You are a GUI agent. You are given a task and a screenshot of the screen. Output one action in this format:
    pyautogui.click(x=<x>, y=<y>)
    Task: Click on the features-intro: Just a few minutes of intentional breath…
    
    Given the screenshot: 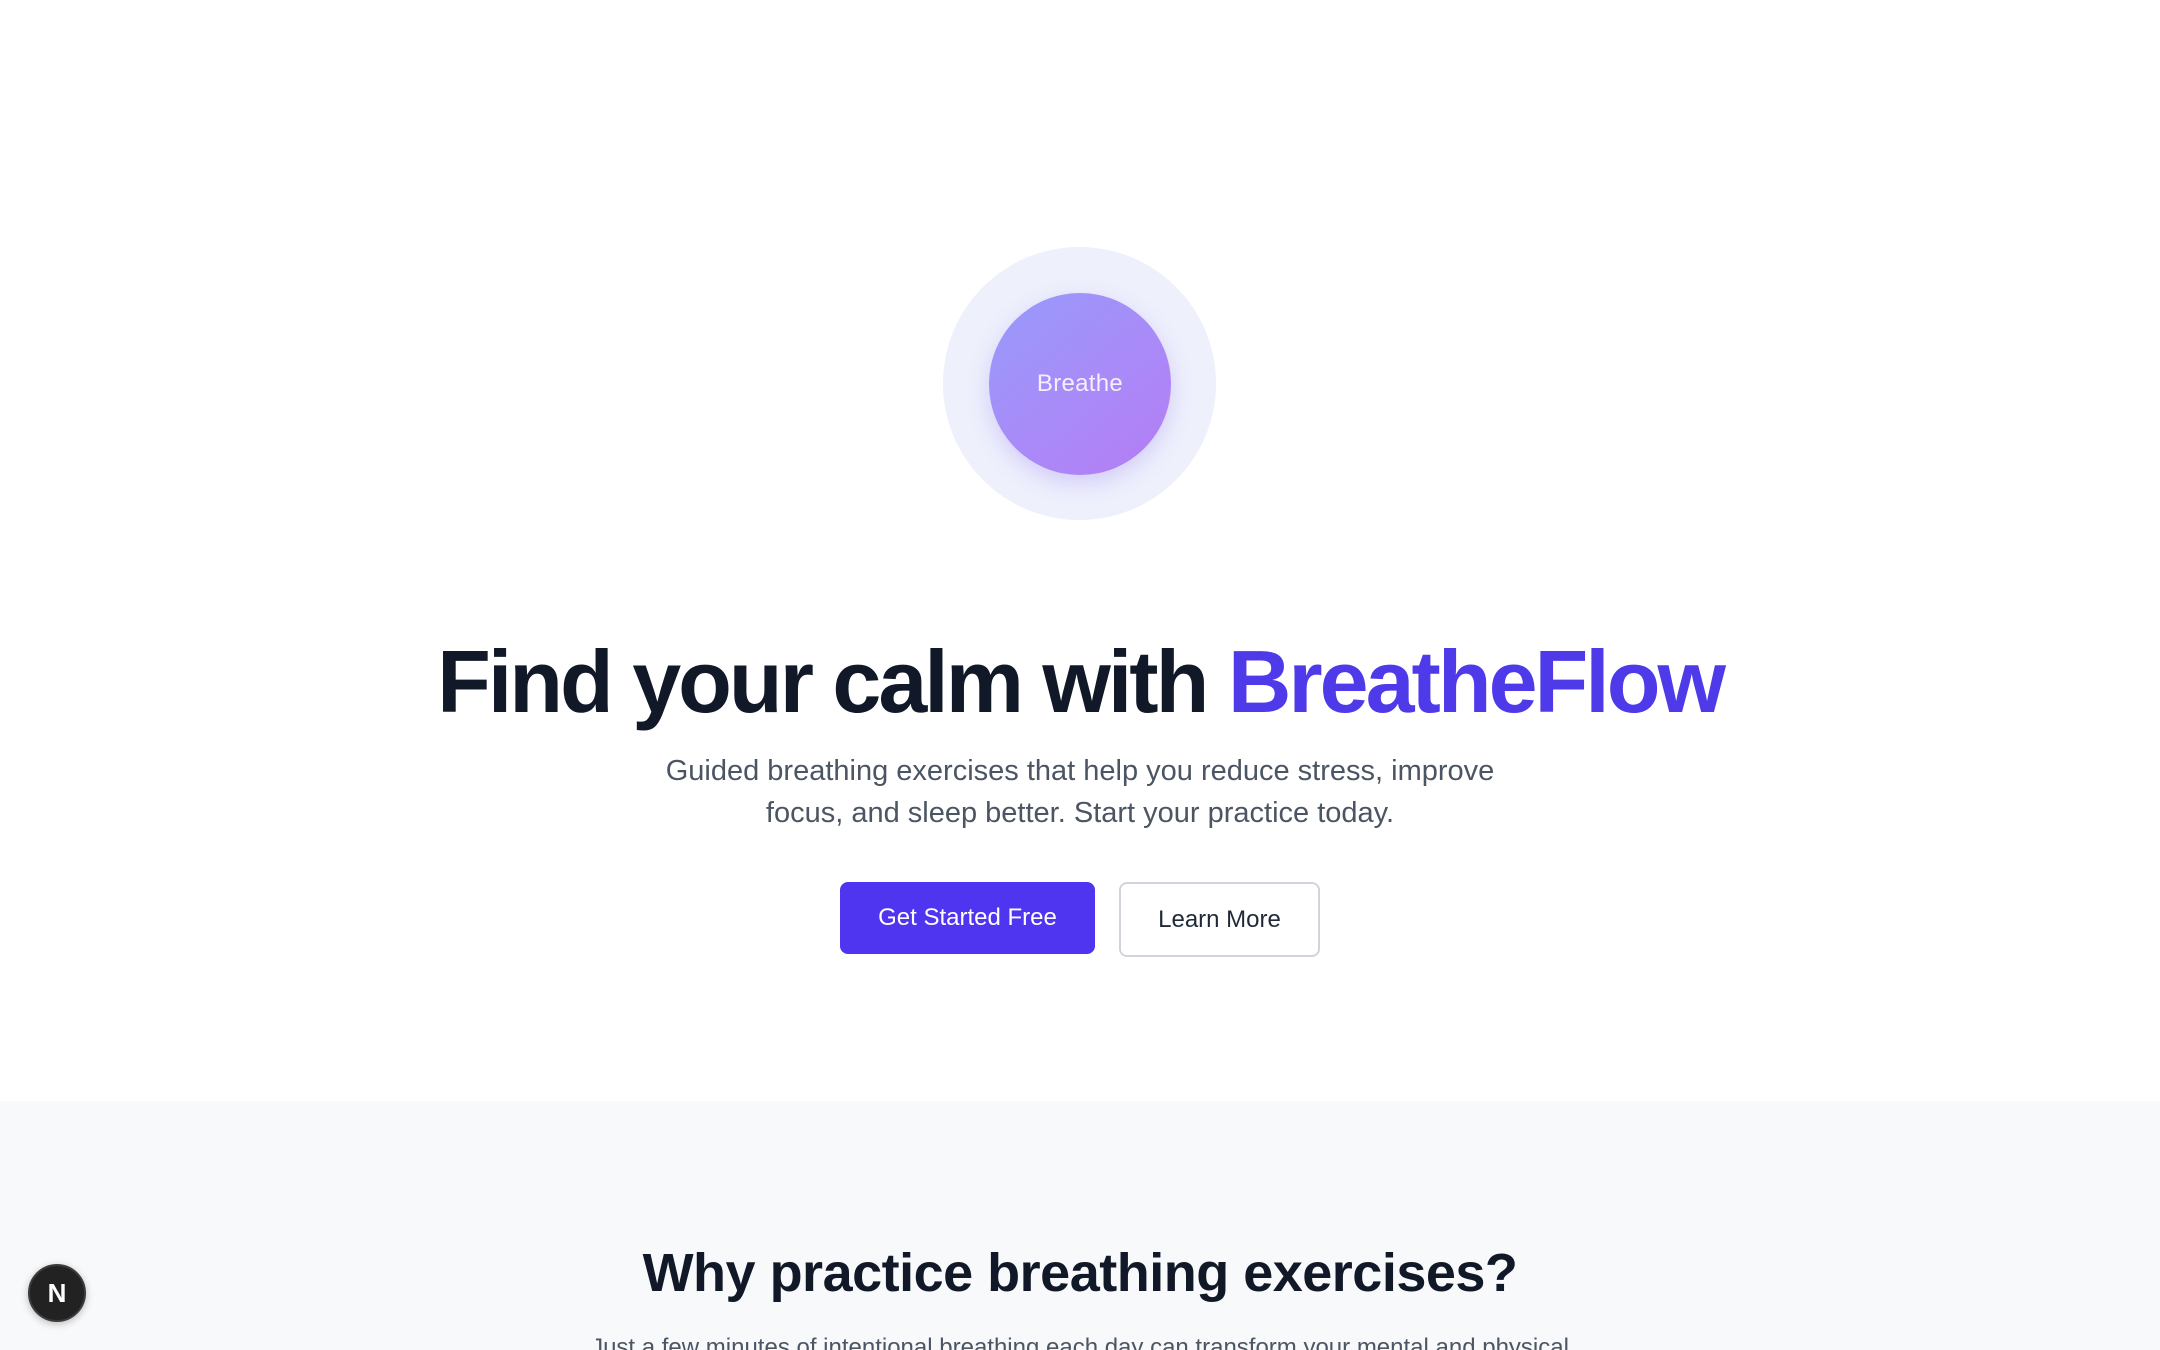 What is the action you would take?
    pyautogui.click(x=1080, y=1342)
    